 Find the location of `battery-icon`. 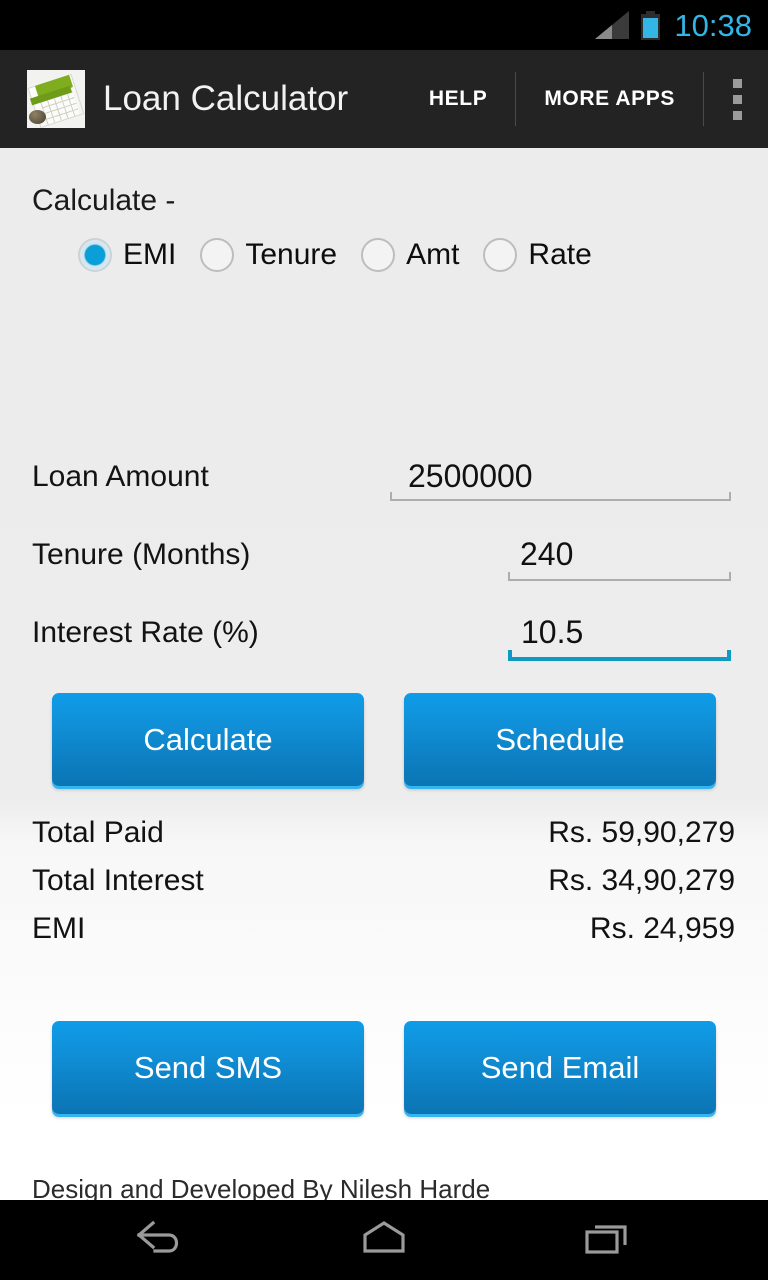

battery-icon is located at coordinates (651, 25).